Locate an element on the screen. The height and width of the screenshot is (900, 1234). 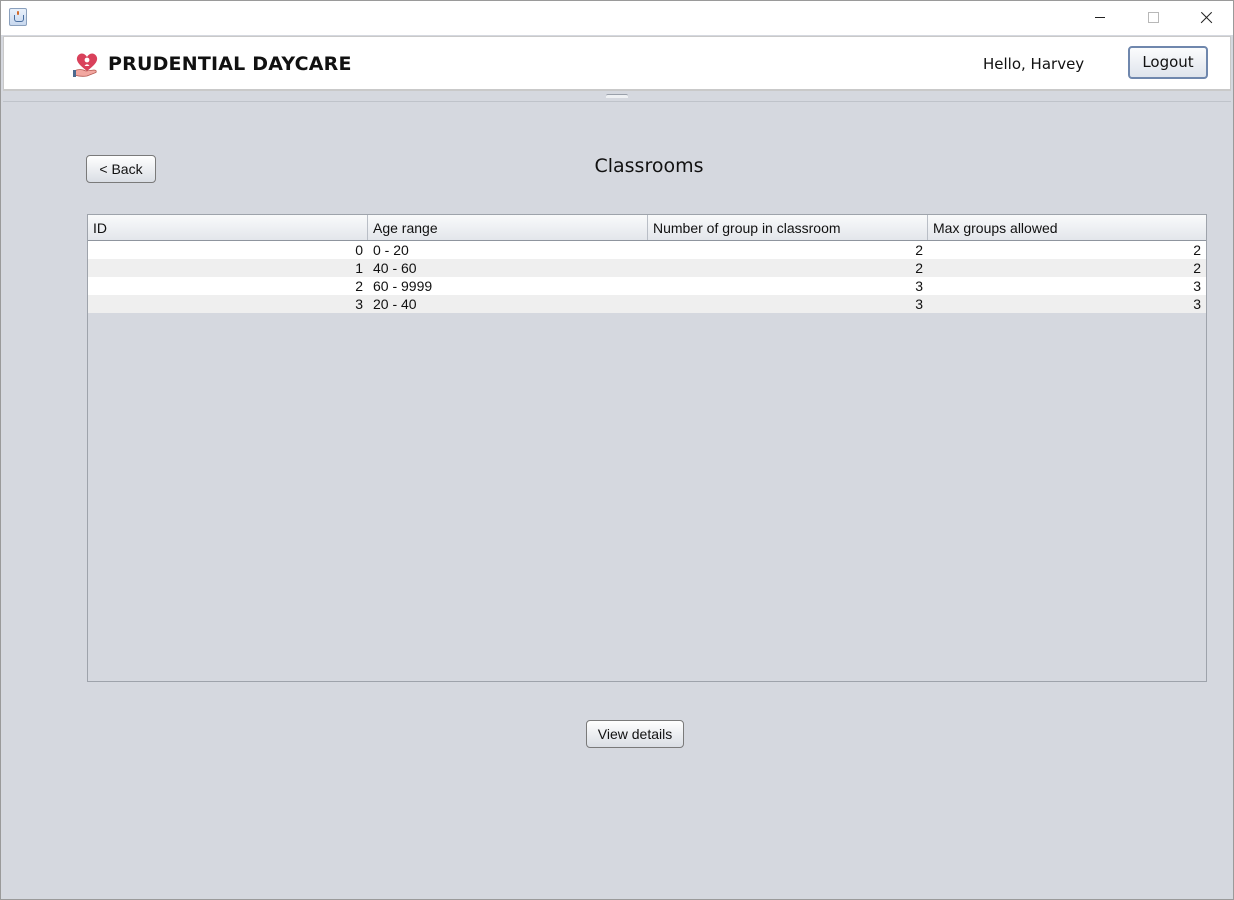
table-row: 0 0 - 20 2 2 is located at coordinates (647, 250).